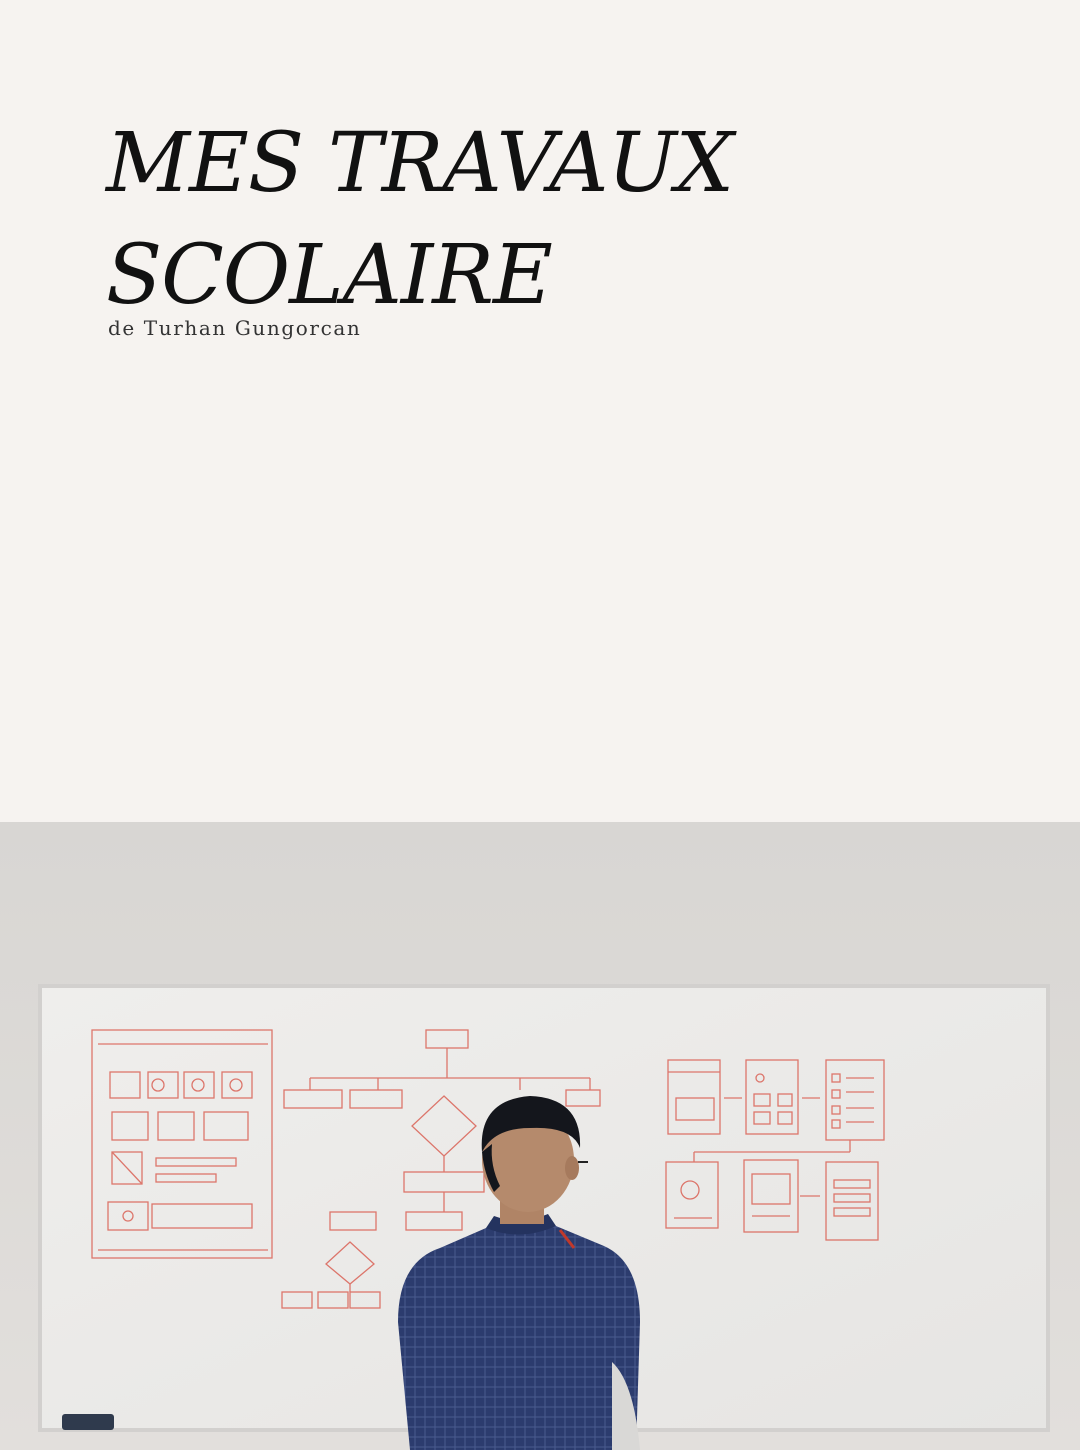  What do you see at coordinates (420, 220) in the screenshot?
I see `page-title: MES TRAVAUX SCOLAIRE` at bounding box center [420, 220].